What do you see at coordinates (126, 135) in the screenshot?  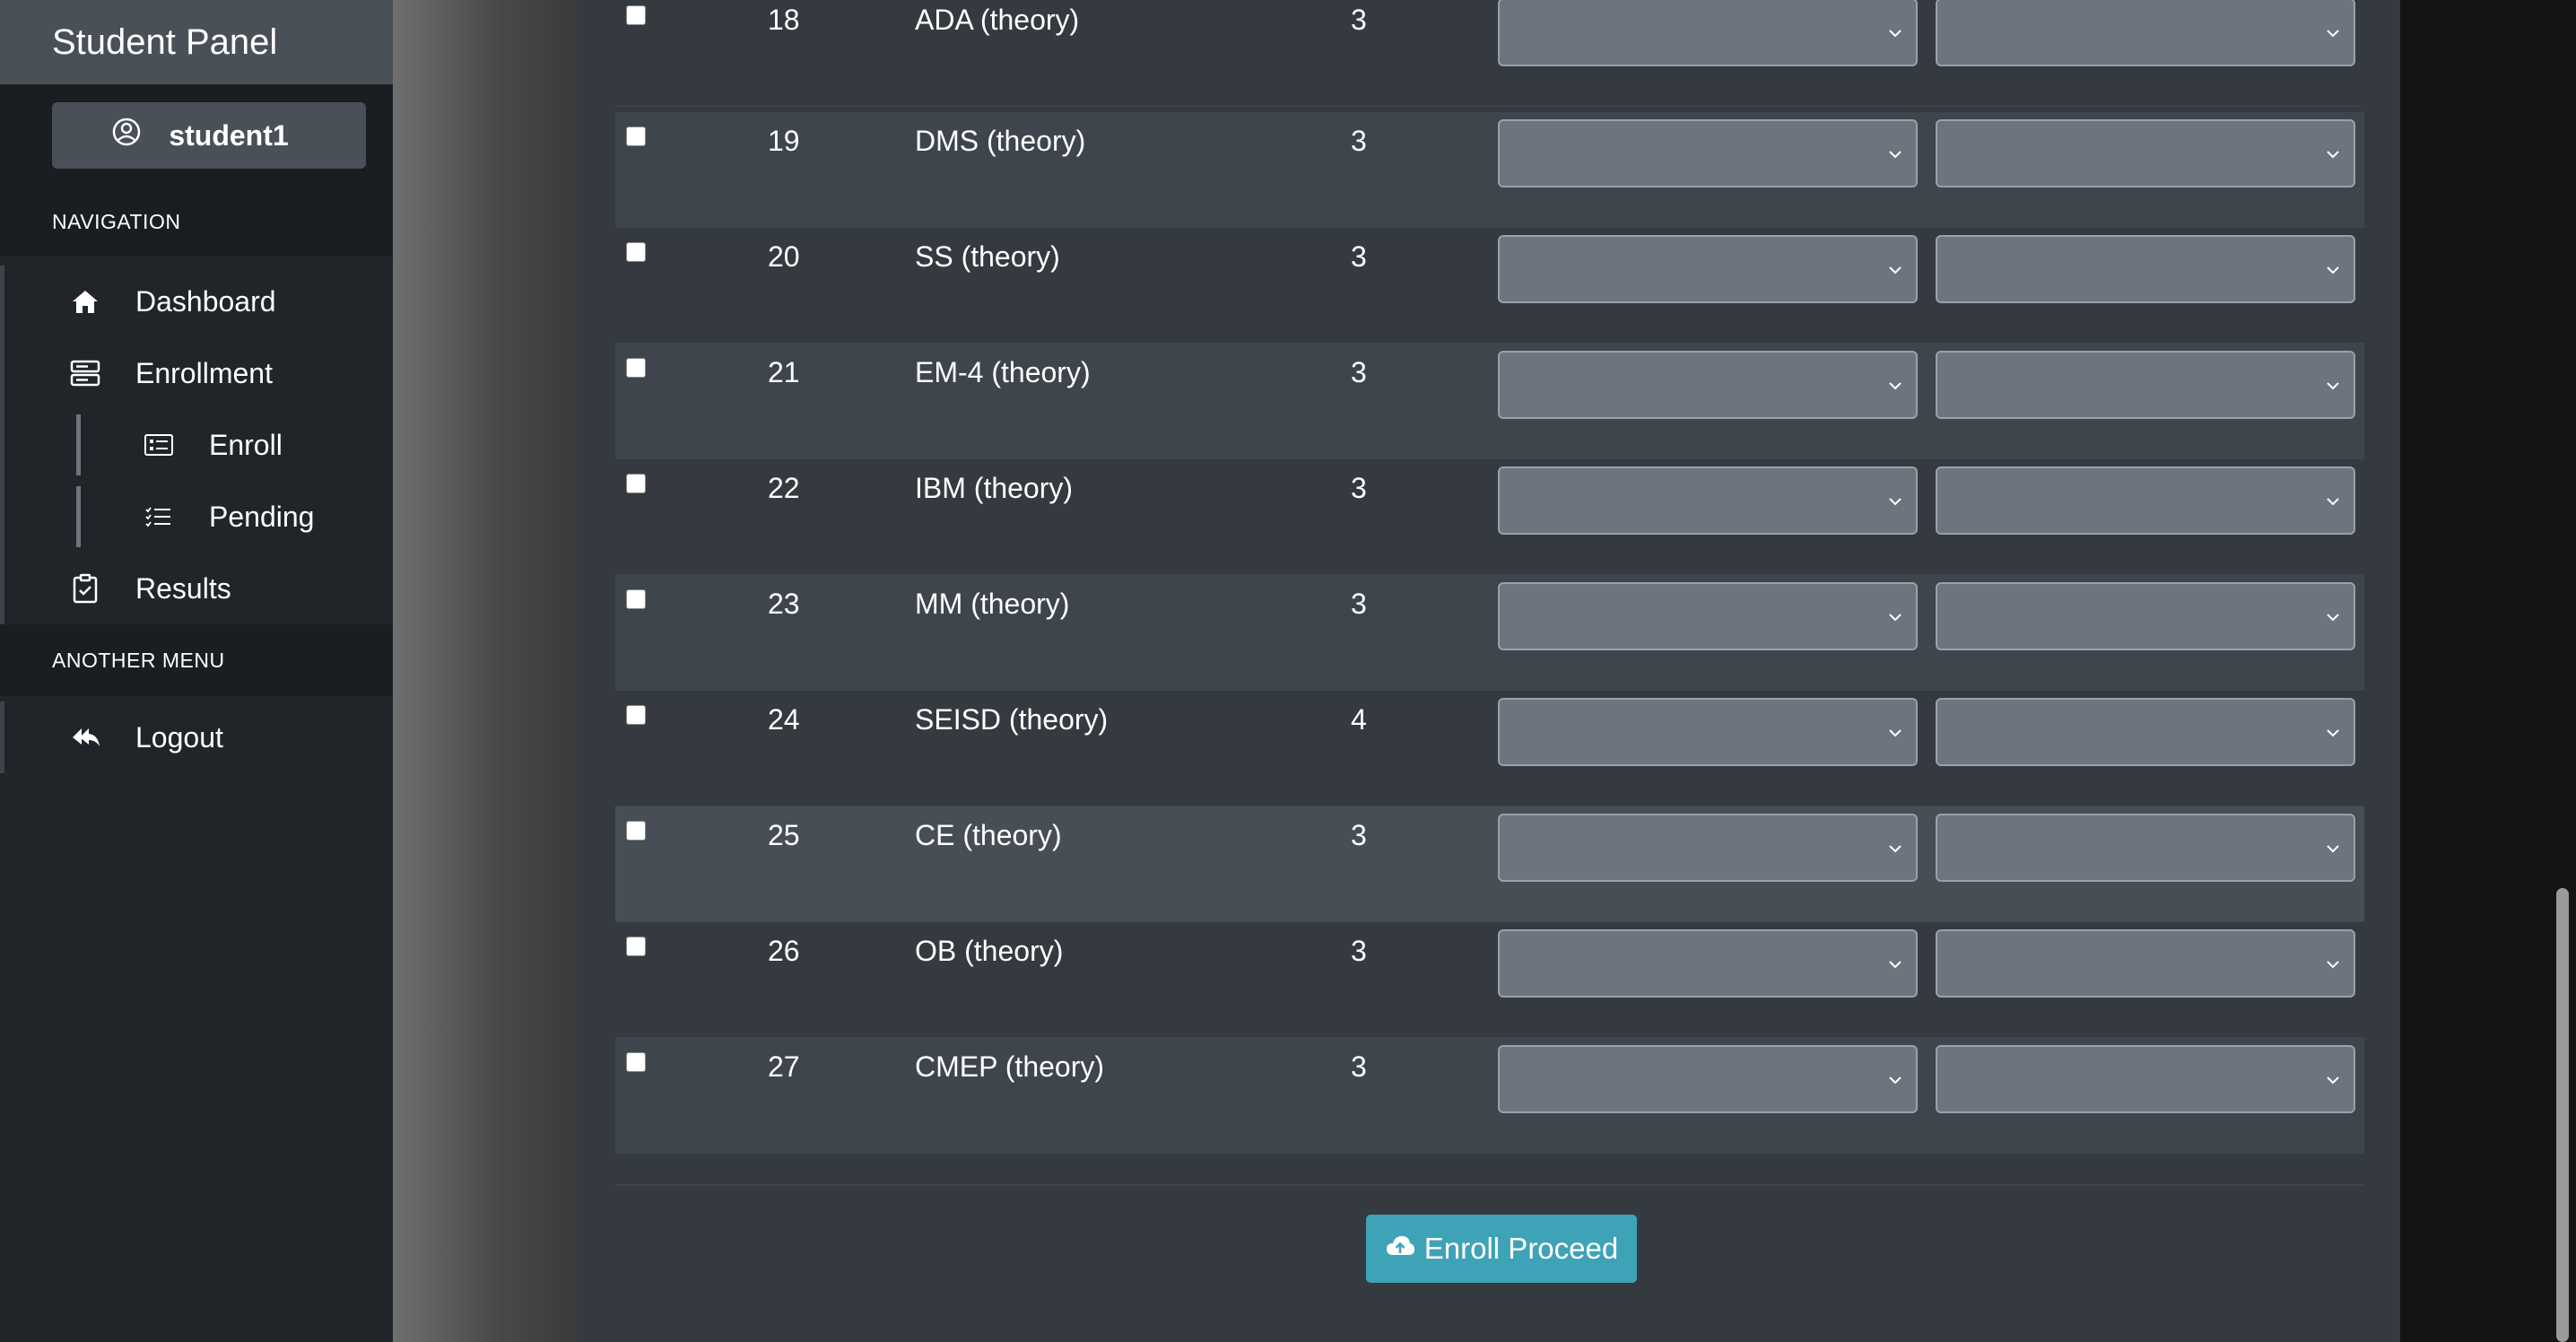 I see `user-circle-icon` at bounding box center [126, 135].